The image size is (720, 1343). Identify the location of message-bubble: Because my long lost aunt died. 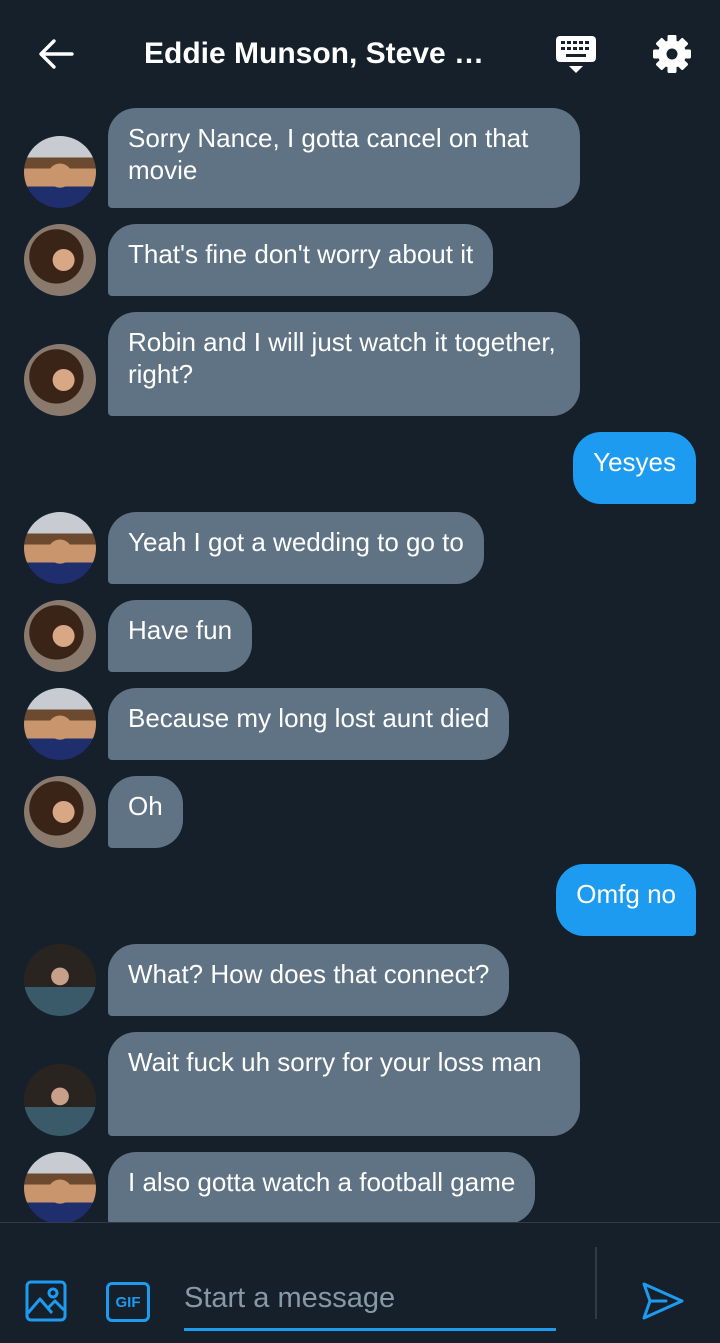
(309, 724).